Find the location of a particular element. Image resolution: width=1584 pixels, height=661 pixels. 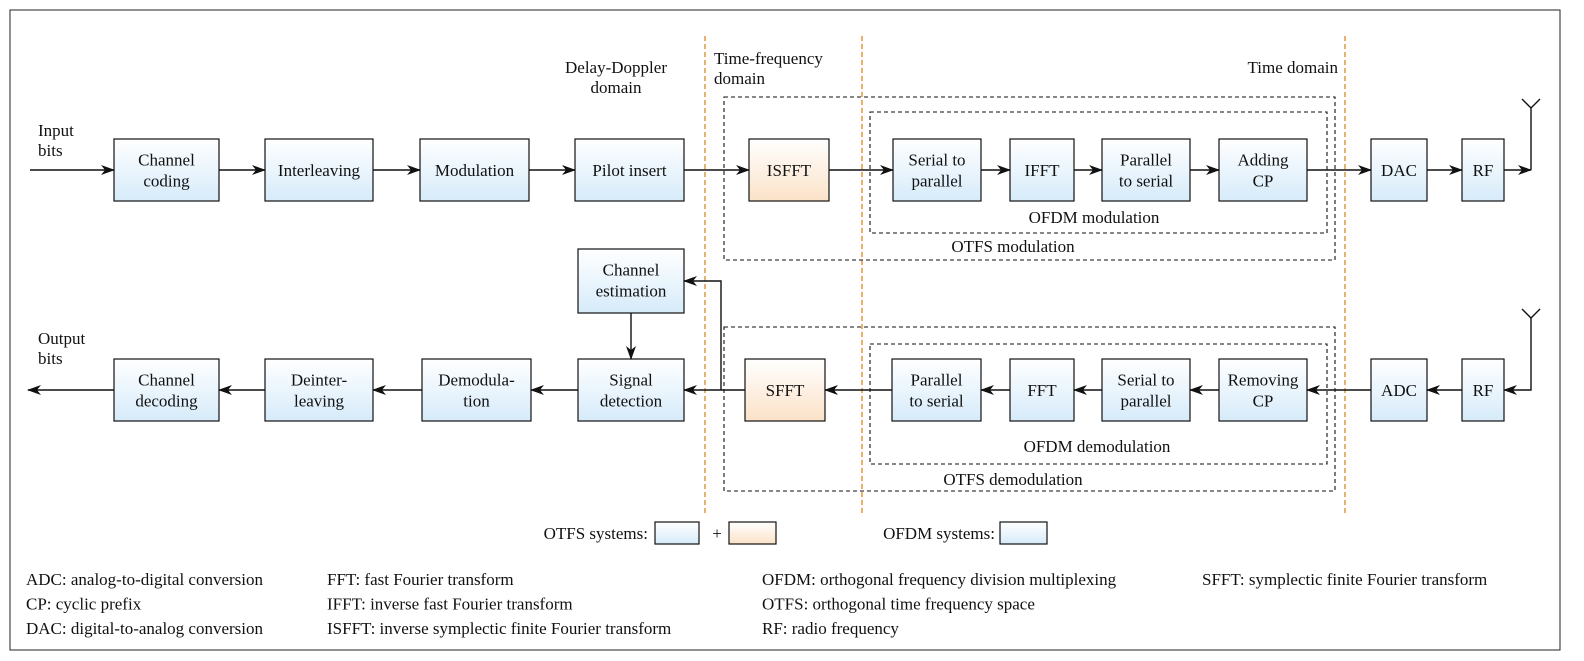

block-label: detection is located at coordinates (631, 401).